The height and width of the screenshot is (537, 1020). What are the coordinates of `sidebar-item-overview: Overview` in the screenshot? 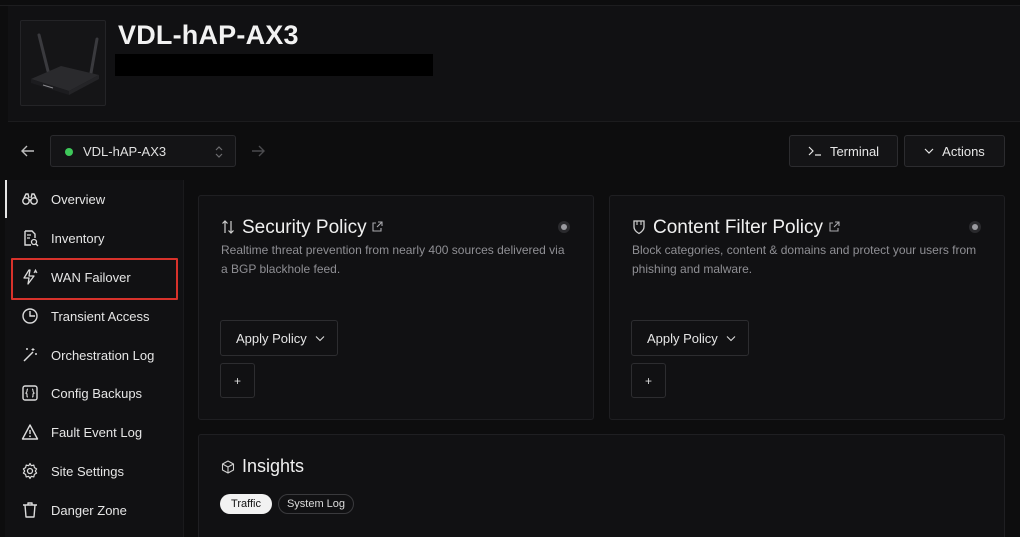 It's located at (94, 199).